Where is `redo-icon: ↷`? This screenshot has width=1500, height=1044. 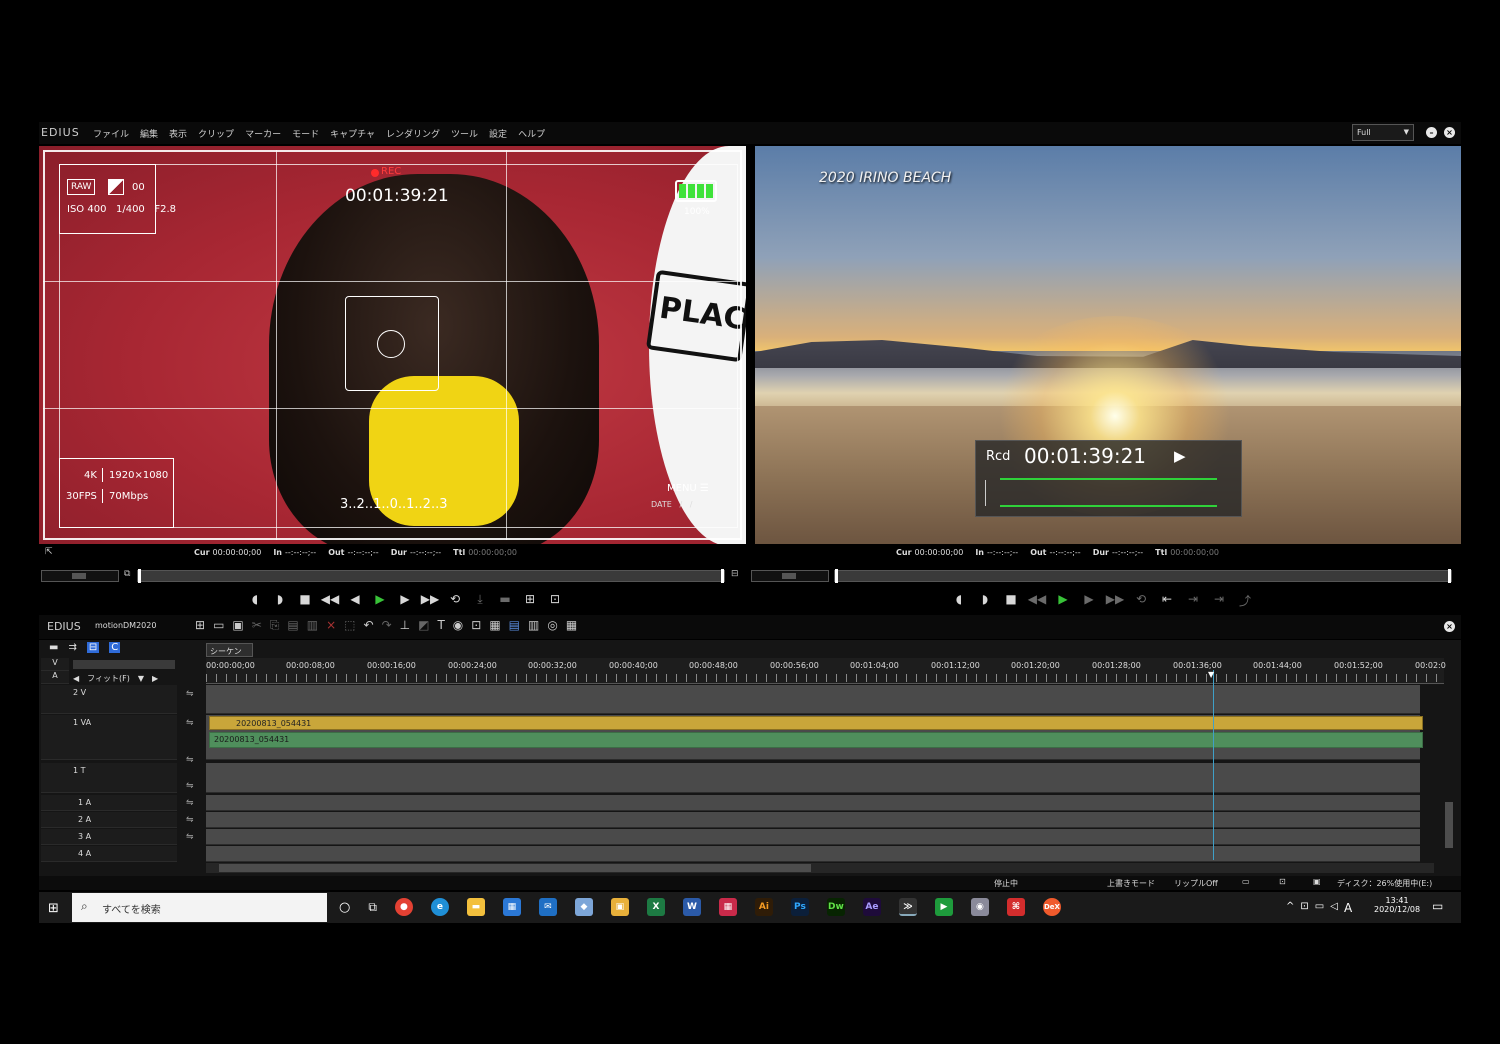
redo-icon: ↷ is located at coordinates (387, 625).